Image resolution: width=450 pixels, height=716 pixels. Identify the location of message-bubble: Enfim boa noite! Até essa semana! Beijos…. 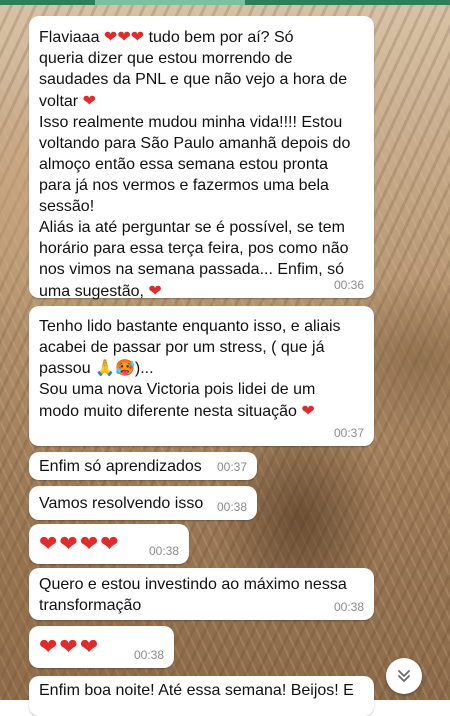
(201, 696).